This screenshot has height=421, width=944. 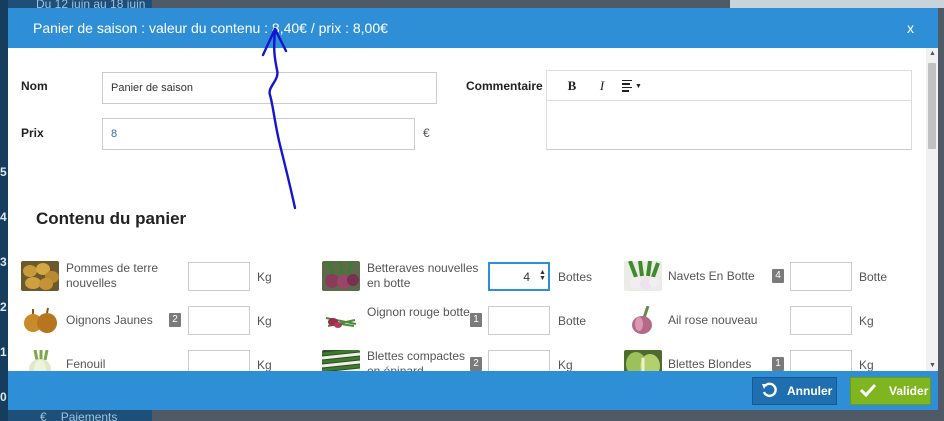 I want to click on product-name: Pommes de terre nouvelles, so click(x=112, y=275).